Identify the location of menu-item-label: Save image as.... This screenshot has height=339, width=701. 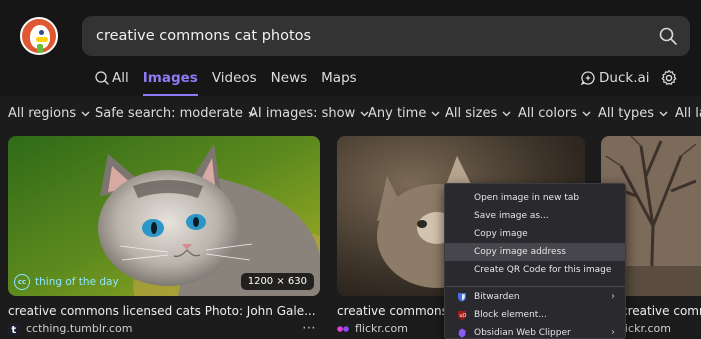
(511, 216).